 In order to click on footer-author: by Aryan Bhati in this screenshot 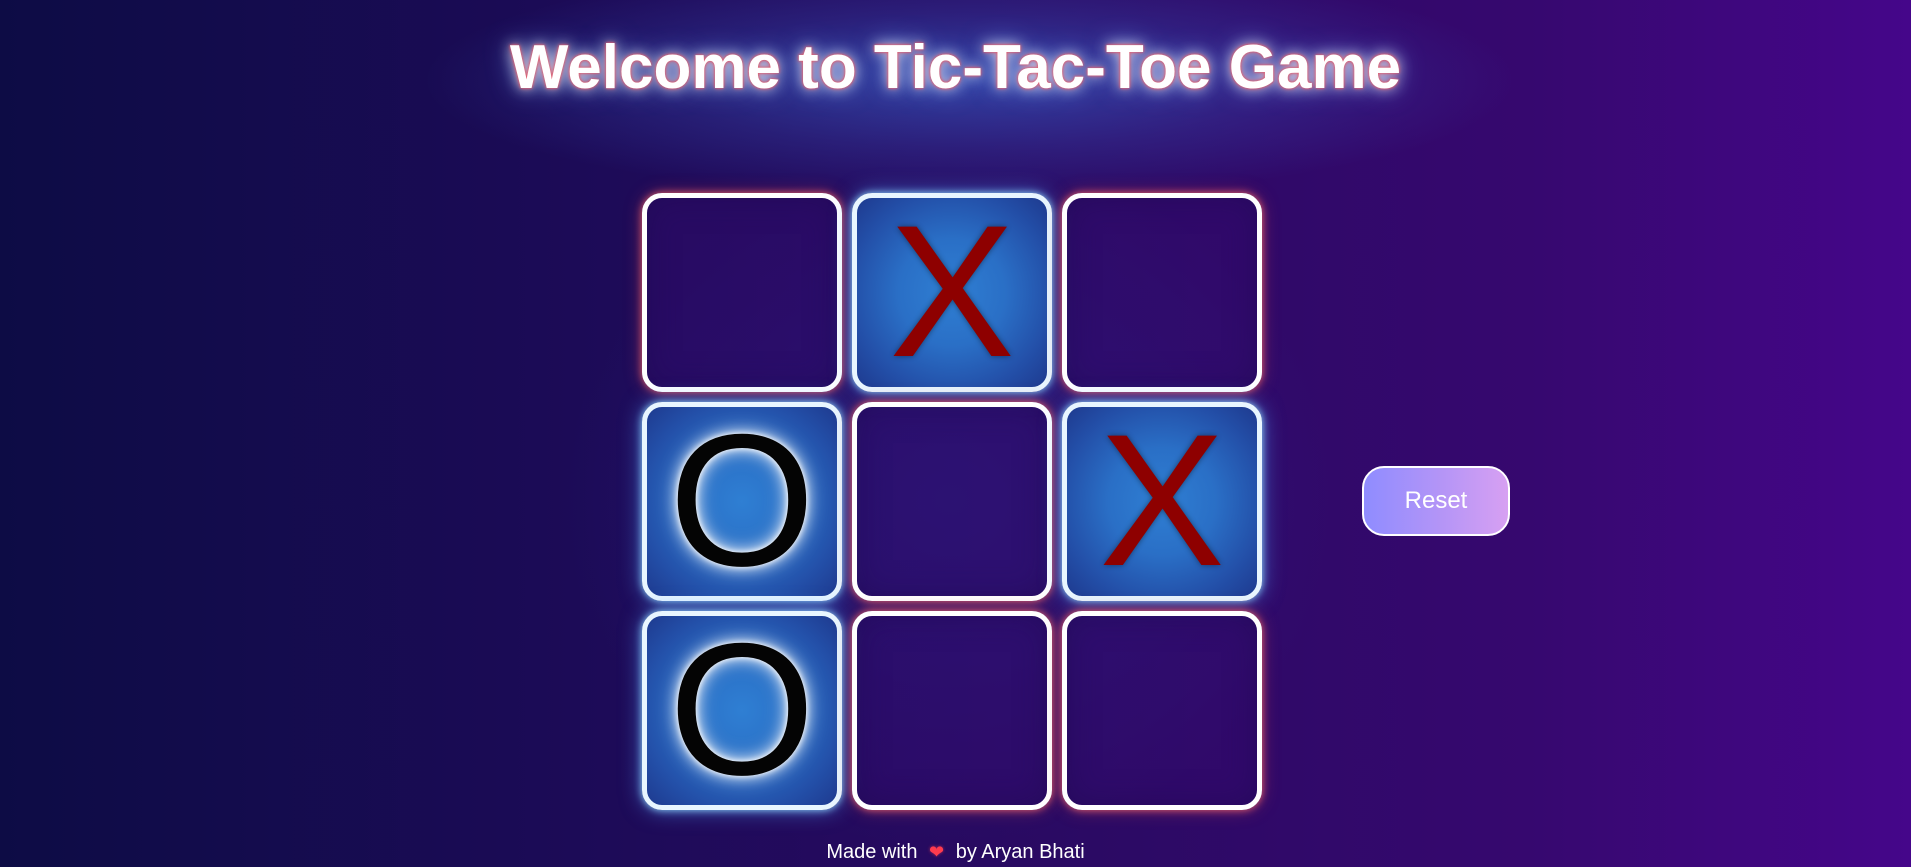, I will do `click(1020, 852)`.